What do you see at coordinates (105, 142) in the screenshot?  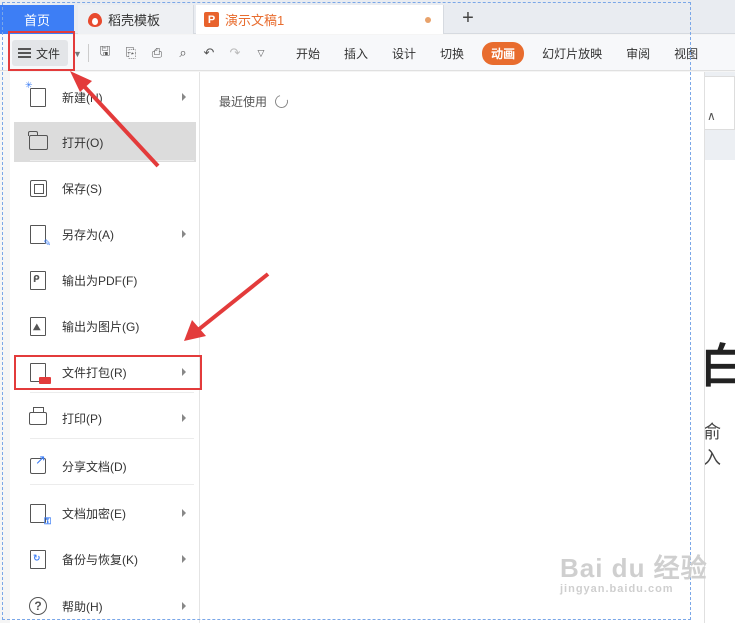 I see `file-menu-item: 打开(O)` at bounding box center [105, 142].